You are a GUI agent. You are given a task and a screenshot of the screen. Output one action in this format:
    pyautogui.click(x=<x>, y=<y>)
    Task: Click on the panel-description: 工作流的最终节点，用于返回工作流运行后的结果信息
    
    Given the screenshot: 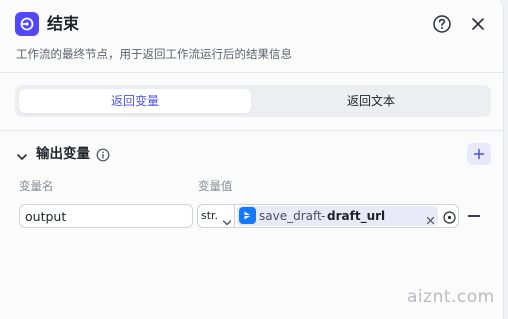 What is the action you would take?
    pyautogui.click(x=154, y=54)
    